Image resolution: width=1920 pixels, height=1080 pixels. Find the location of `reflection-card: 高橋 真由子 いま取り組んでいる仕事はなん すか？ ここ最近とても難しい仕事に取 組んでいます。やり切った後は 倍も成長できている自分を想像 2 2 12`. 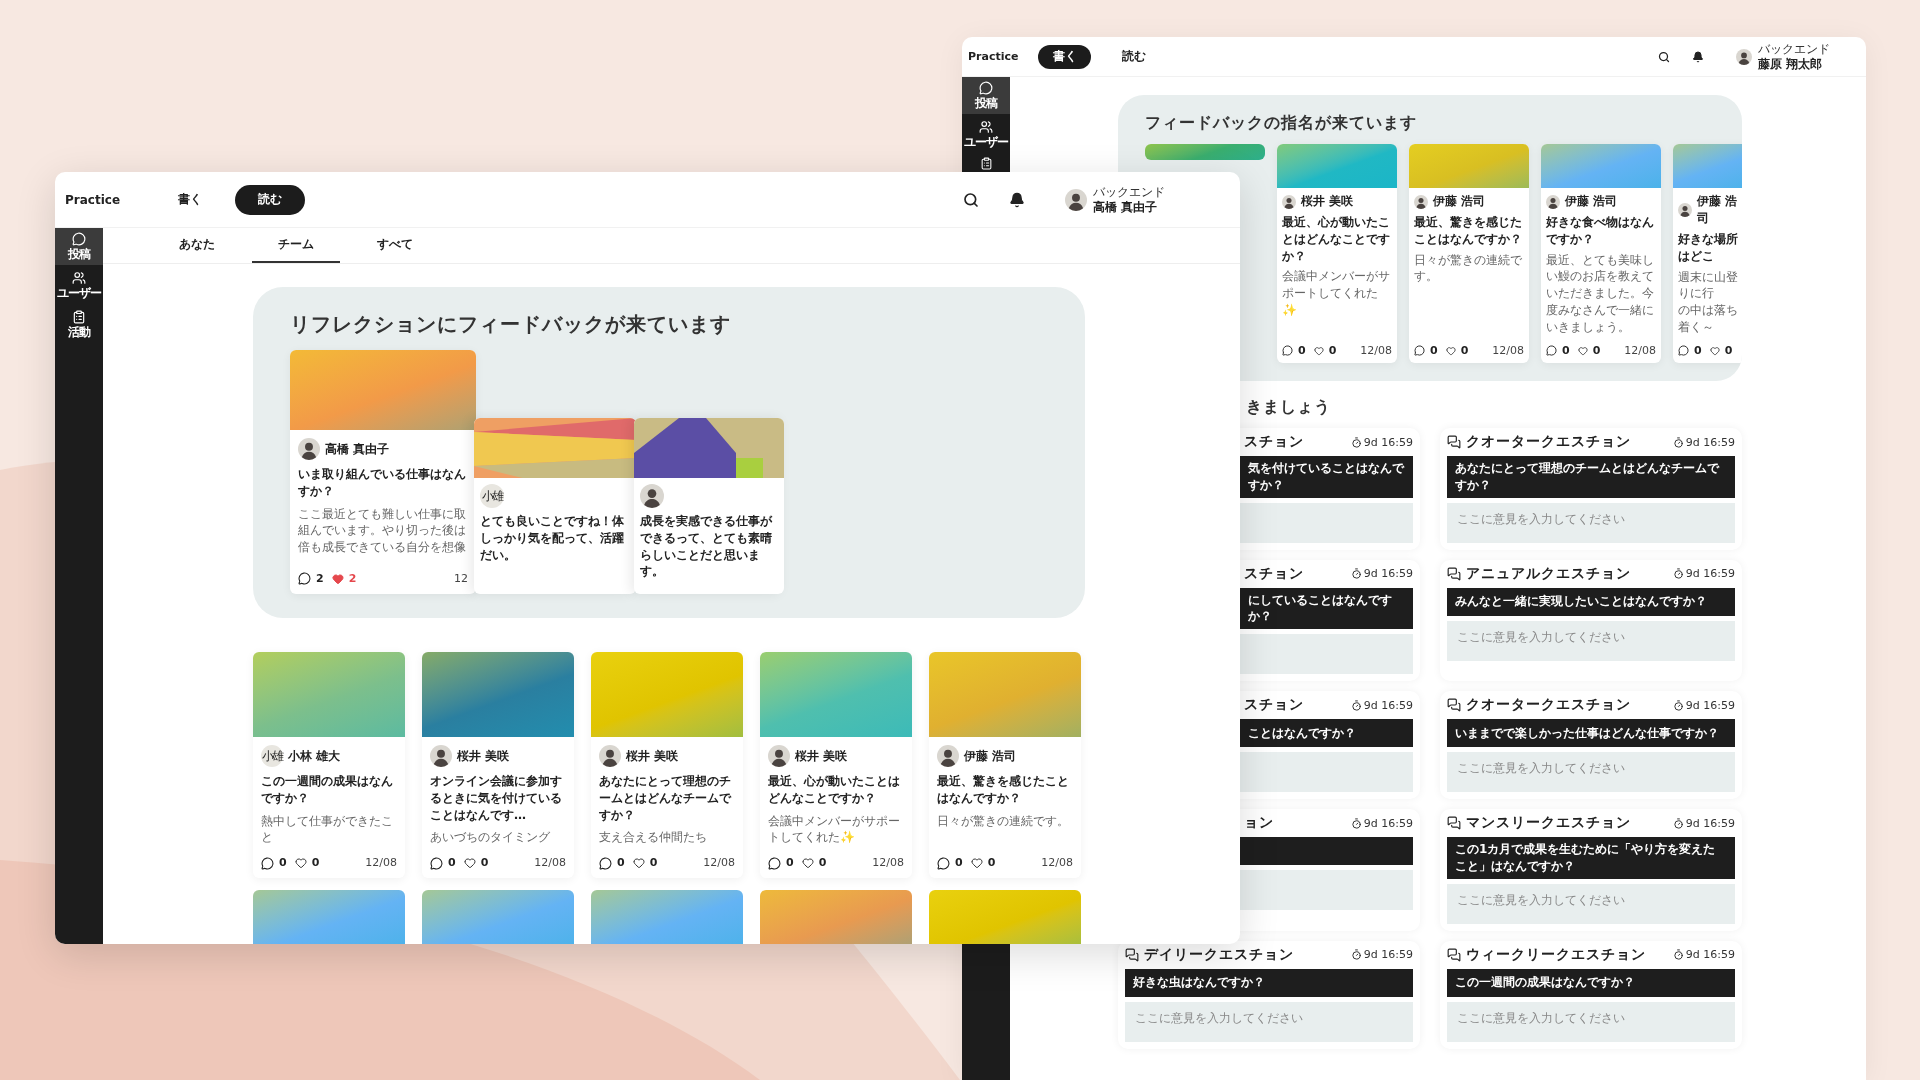

reflection-card: 高橋 真由子 いま取り組んでいる仕事はなん すか？ ここ最近とても難しい仕事に取 組んでいます。やり切った後は 倍も成長できている自分を想像 2 2 12 is located at coordinates (383, 472).